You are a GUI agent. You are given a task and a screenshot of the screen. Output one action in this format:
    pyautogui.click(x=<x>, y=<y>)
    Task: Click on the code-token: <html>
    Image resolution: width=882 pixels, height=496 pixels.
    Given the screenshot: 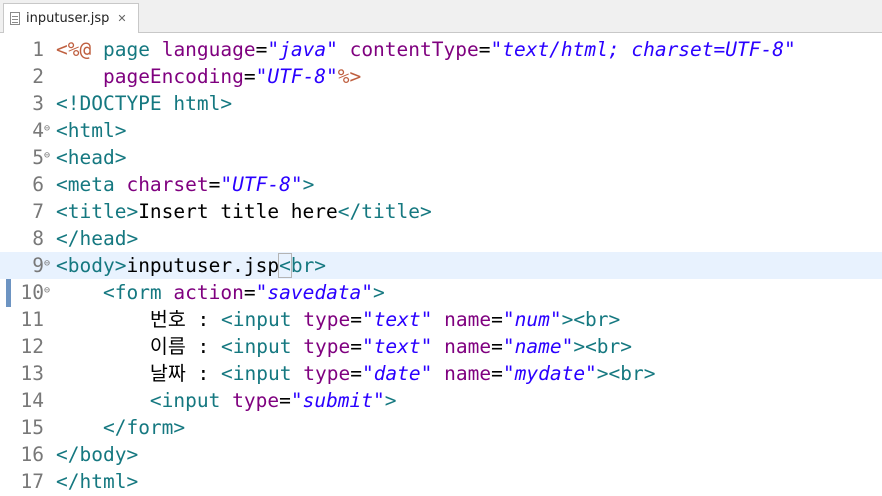 What is the action you would take?
    pyautogui.click(x=91, y=130)
    